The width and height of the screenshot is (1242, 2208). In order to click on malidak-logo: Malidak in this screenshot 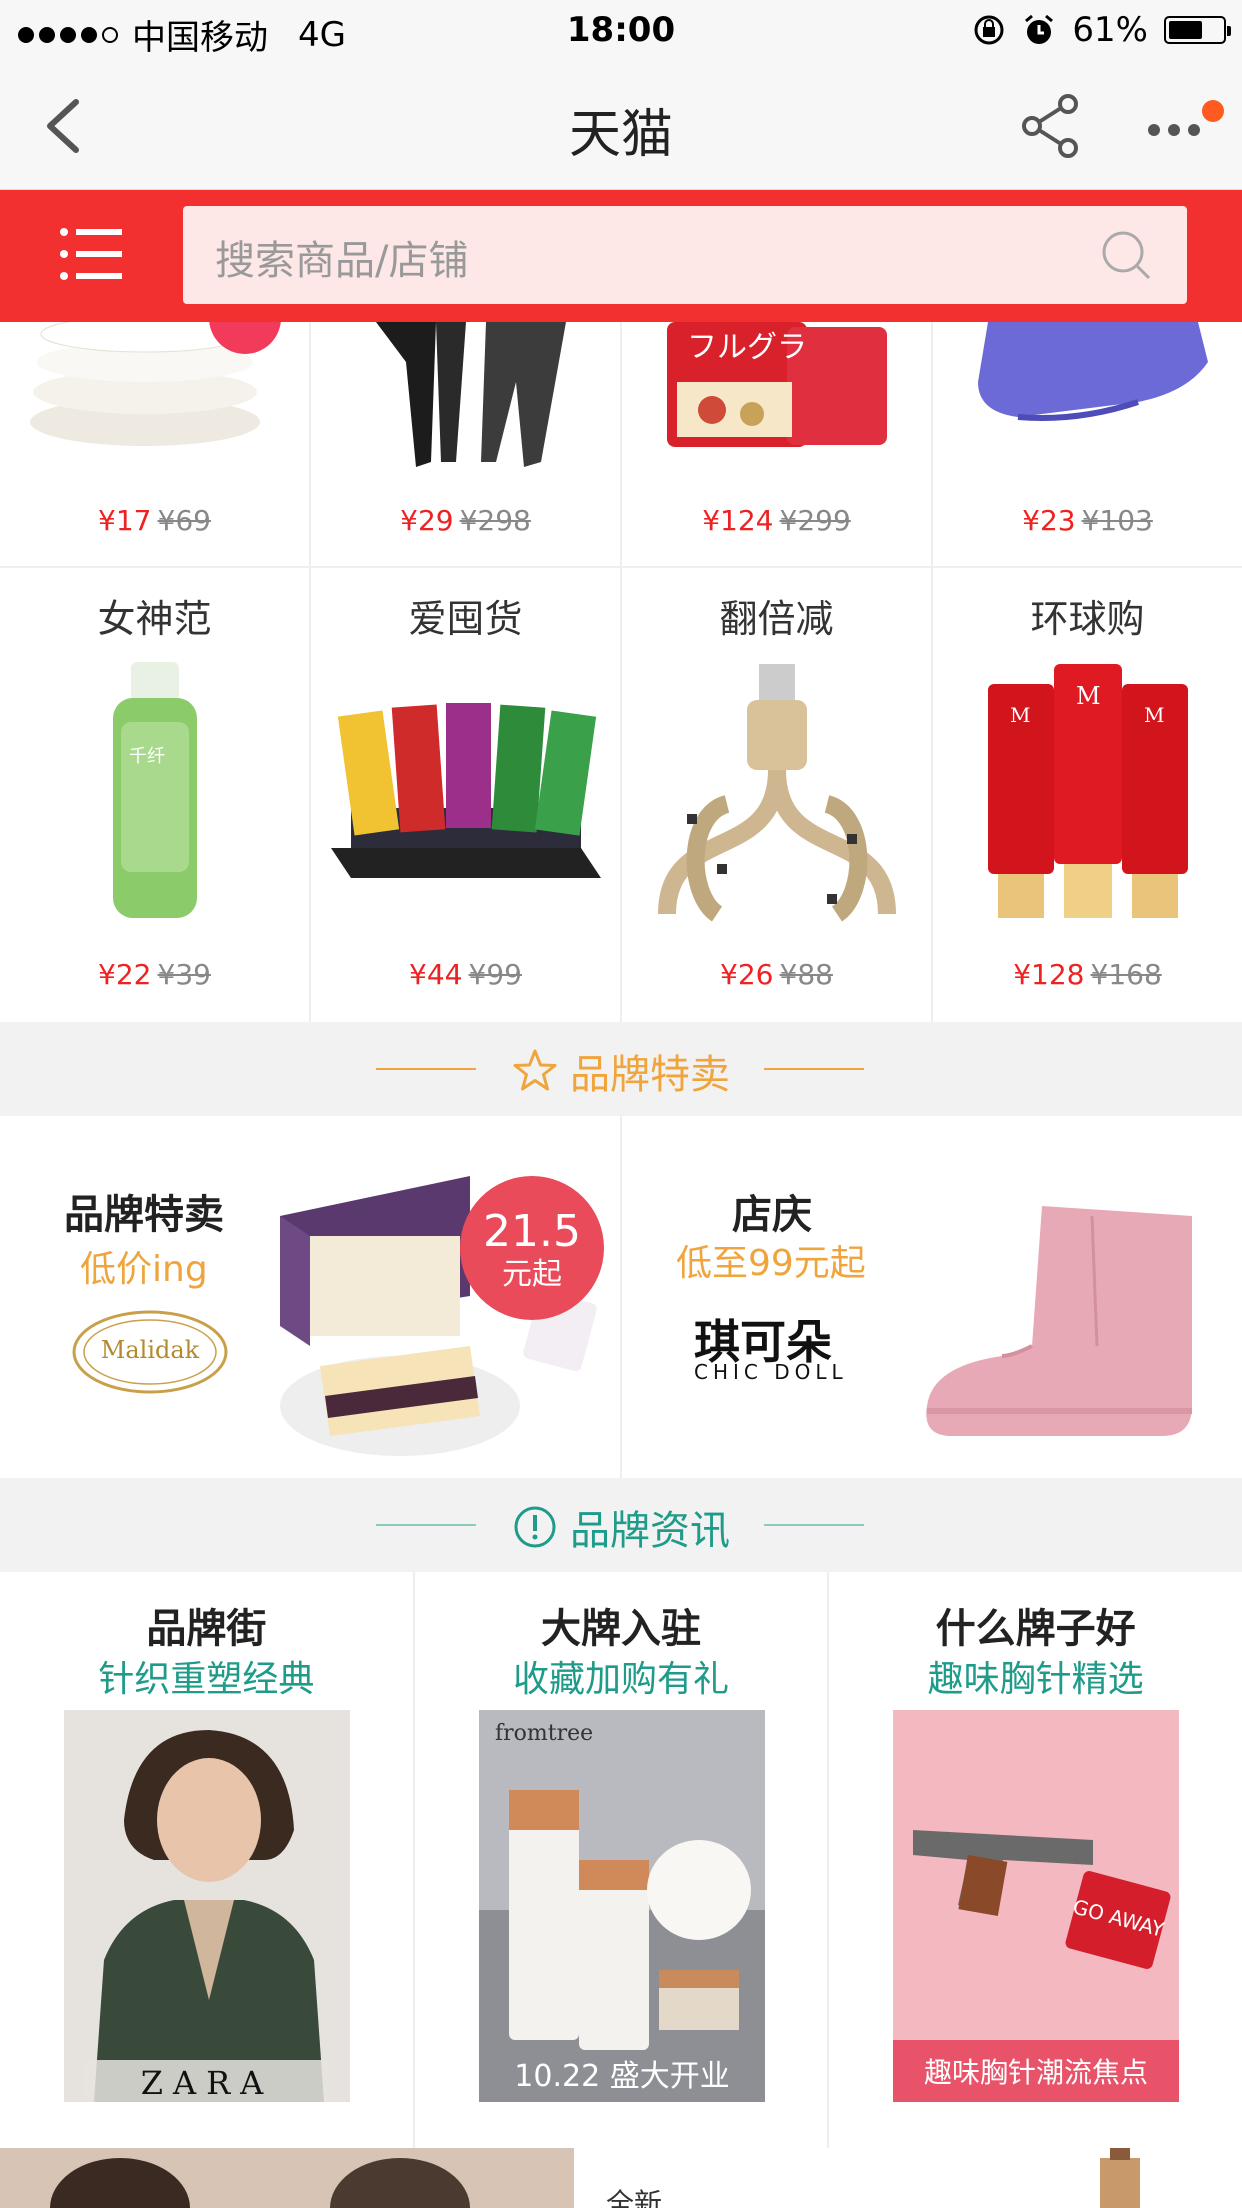, I will do `click(150, 1352)`.